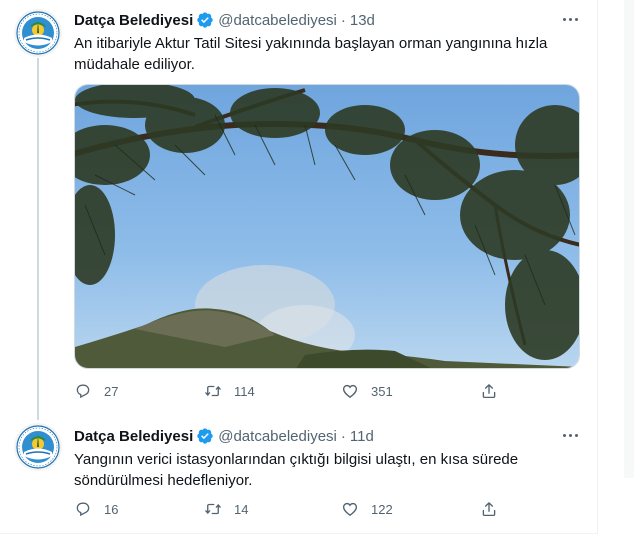 The width and height of the screenshot is (634, 534). What do you see at coordinates (367, 509) in the screenshot?
I see `like-button: 122` at bounding box center [367, 509].